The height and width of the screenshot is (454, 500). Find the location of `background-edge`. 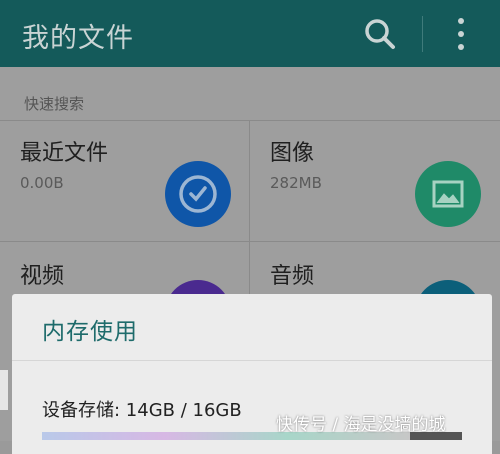

background-edge is located at coordinates (4, 390).